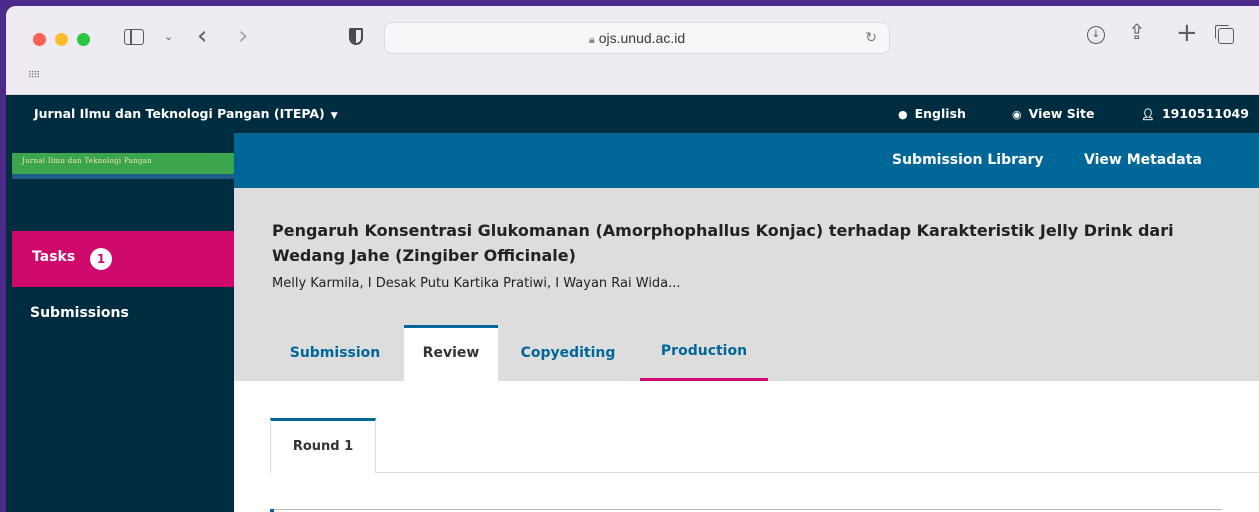  What do you see at coordinates (764, 472) in the screenshot?
I see `round-tabs-divider` at bounding box center [764, 472].